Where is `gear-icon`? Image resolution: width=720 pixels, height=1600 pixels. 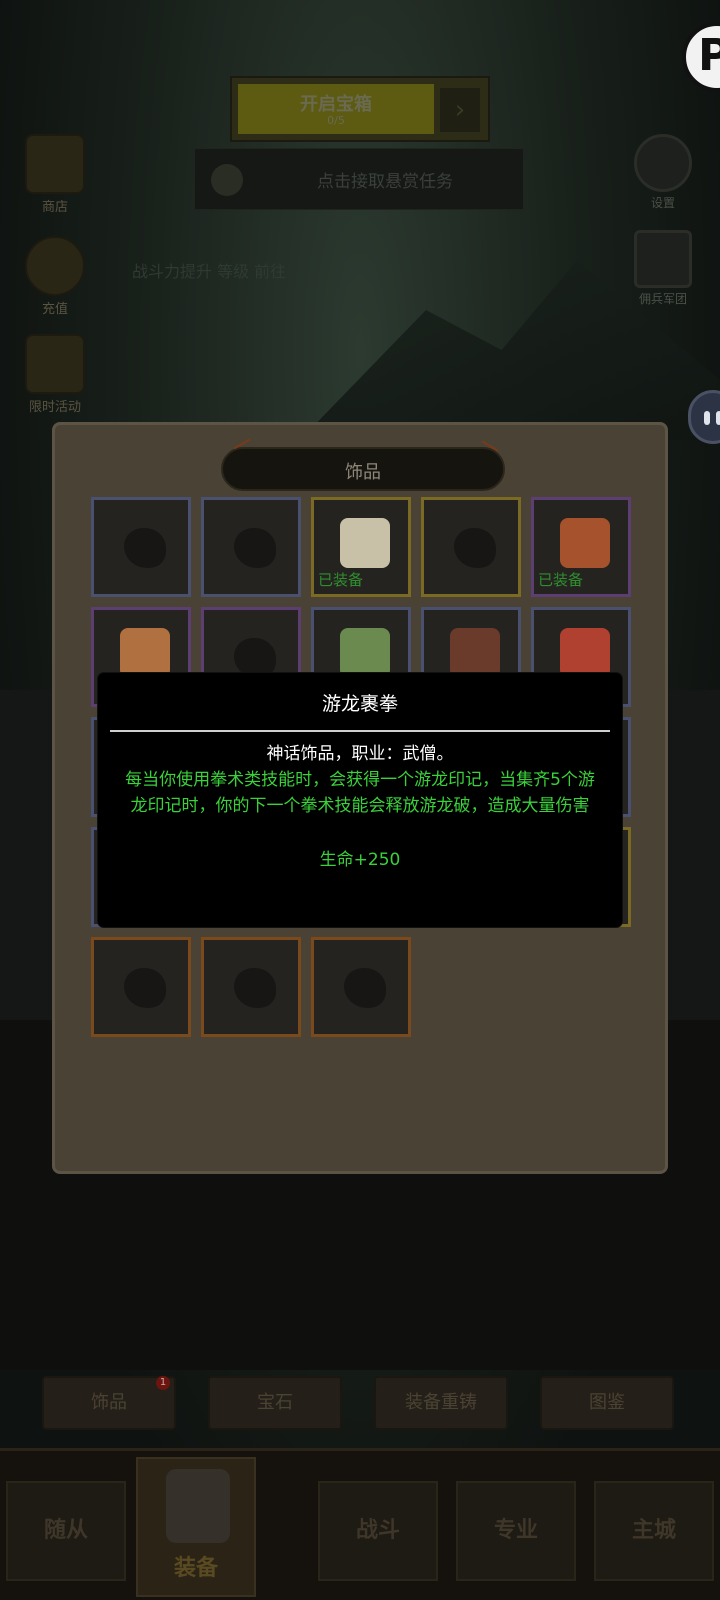 gear-icon is located at coordinates (663, 163).